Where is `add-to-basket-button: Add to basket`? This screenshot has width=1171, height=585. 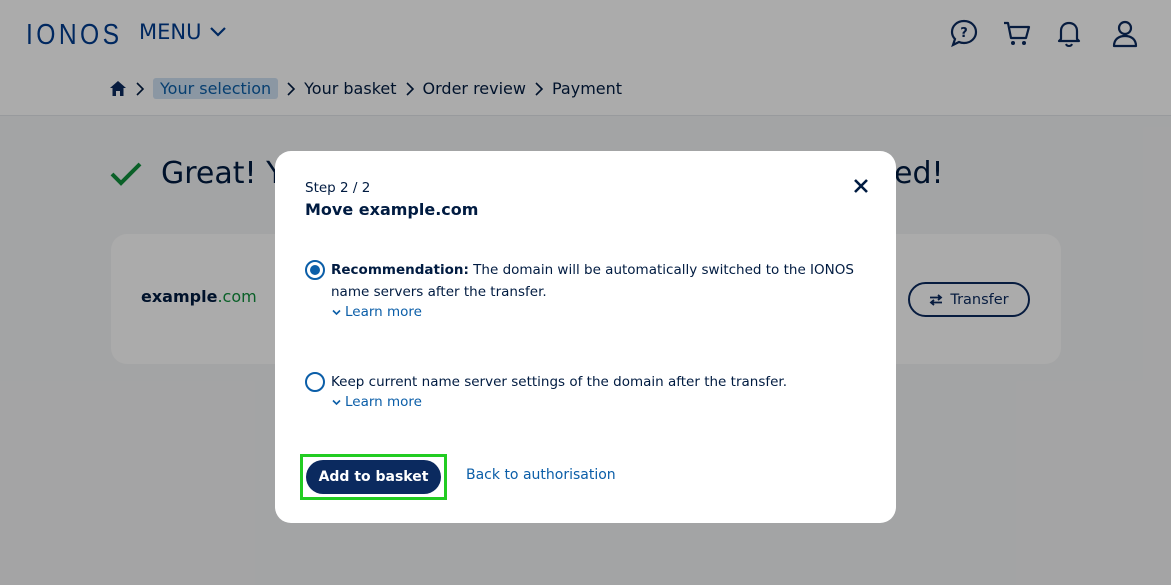 add-to-basket-button: Add to basket is located at coordinates (373, 477).